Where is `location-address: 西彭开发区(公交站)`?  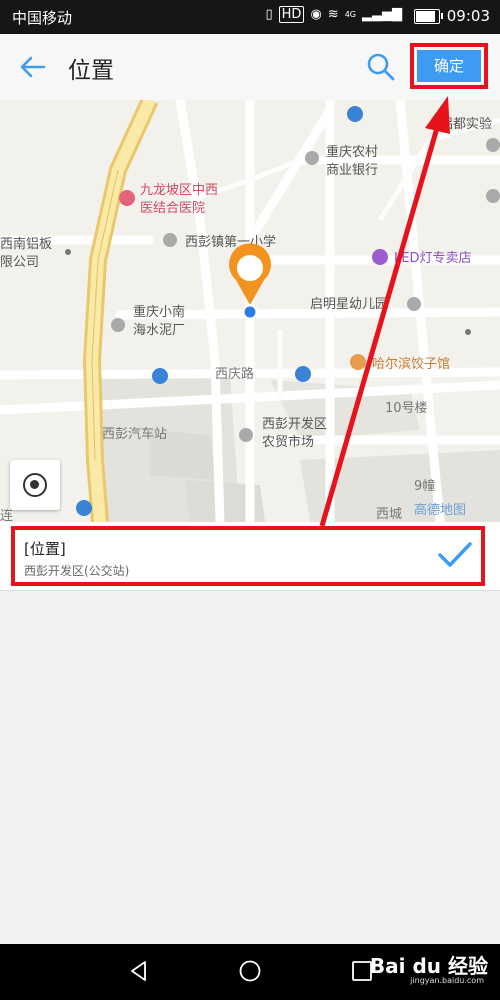 location-address: 西彭开发区(公交站) is located at coordinates (77, 571).